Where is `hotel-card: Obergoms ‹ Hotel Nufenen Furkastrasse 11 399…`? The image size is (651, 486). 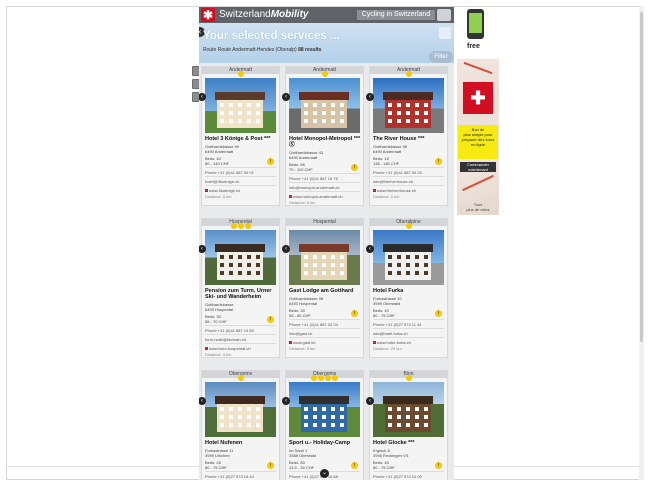 hotel-card: Obergoms ‹ Hotel Nufenen Furkastrasse 11 399… is located at coordinates (239, 425).